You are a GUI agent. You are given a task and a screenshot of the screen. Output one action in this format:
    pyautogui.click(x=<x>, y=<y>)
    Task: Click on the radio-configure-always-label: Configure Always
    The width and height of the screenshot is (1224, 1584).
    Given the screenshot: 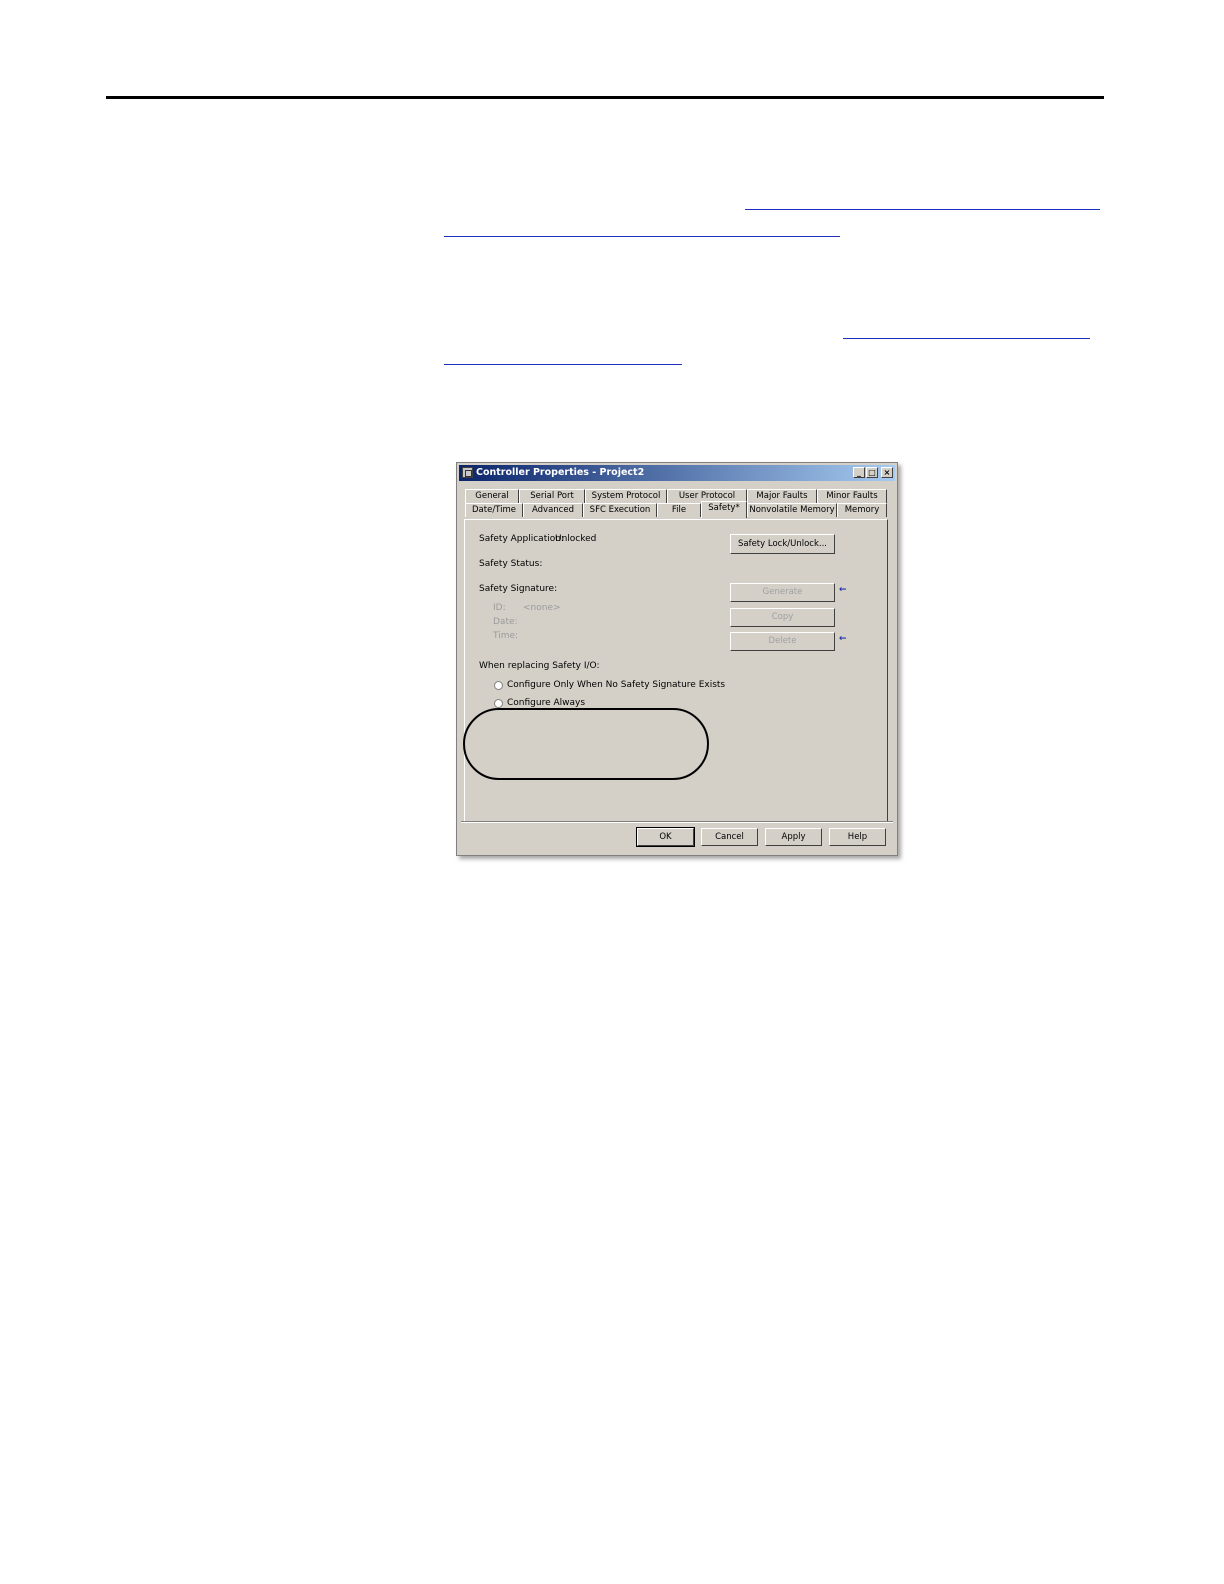 What is the action you would take?
    pyautogui.click(x=546, y=703)
    